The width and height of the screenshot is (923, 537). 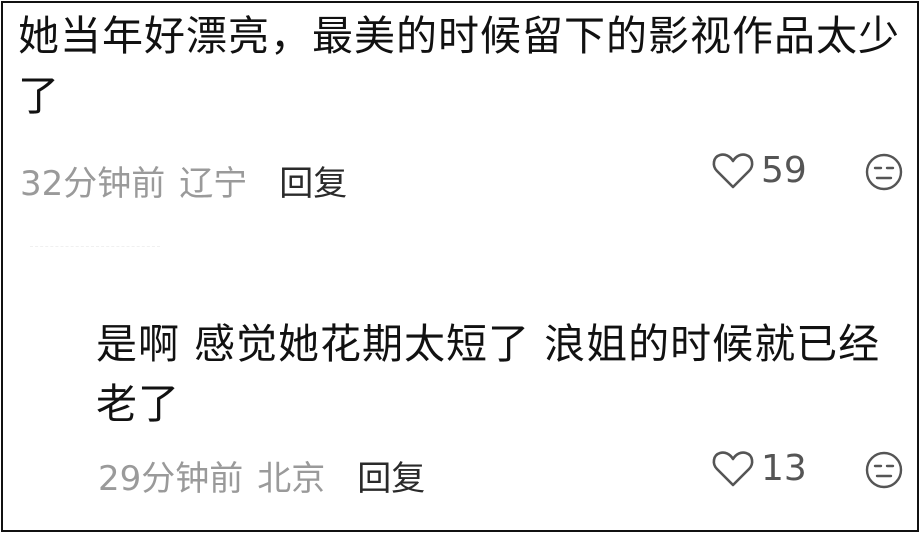 What do you see at coordinates (95, 247) in the screenshot?
I see `divider` at bounding box center [95, 247].